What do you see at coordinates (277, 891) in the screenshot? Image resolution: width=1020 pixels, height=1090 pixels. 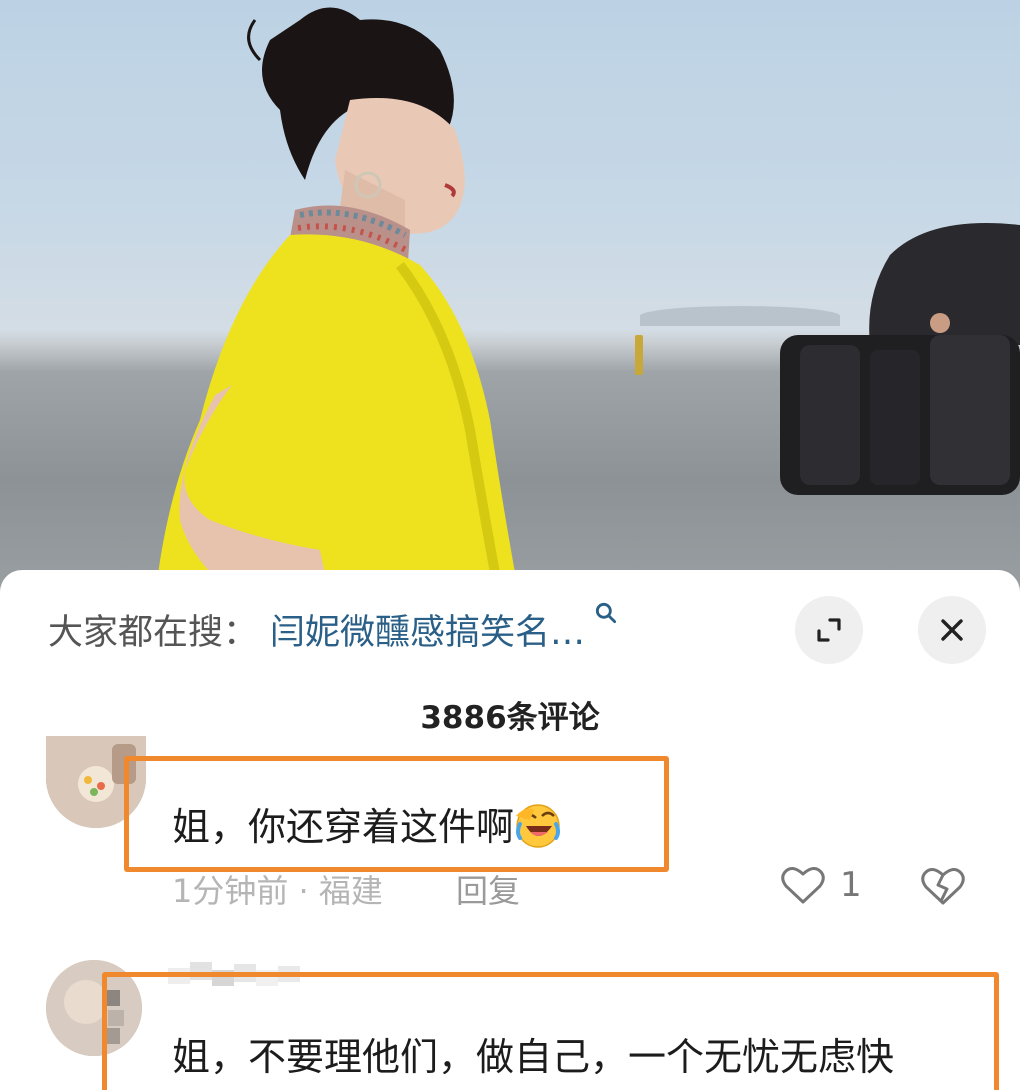 I see `comment-time-location: 1分钟前 · 福建` at bounding box center [277, 891].